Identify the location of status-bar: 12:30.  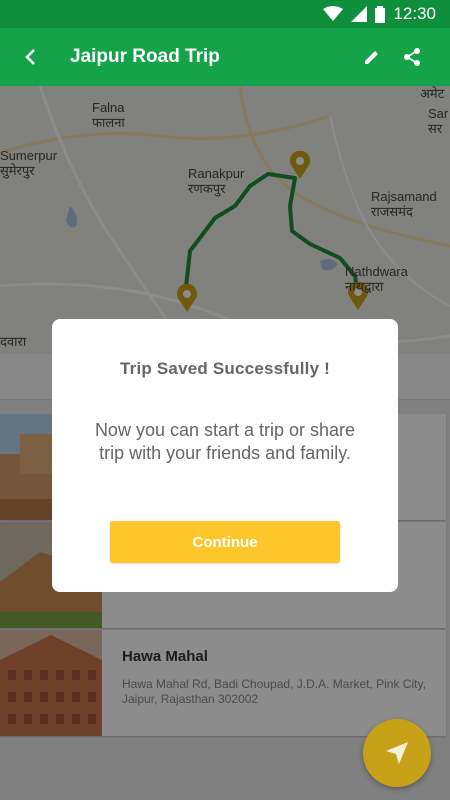
(225, 14).